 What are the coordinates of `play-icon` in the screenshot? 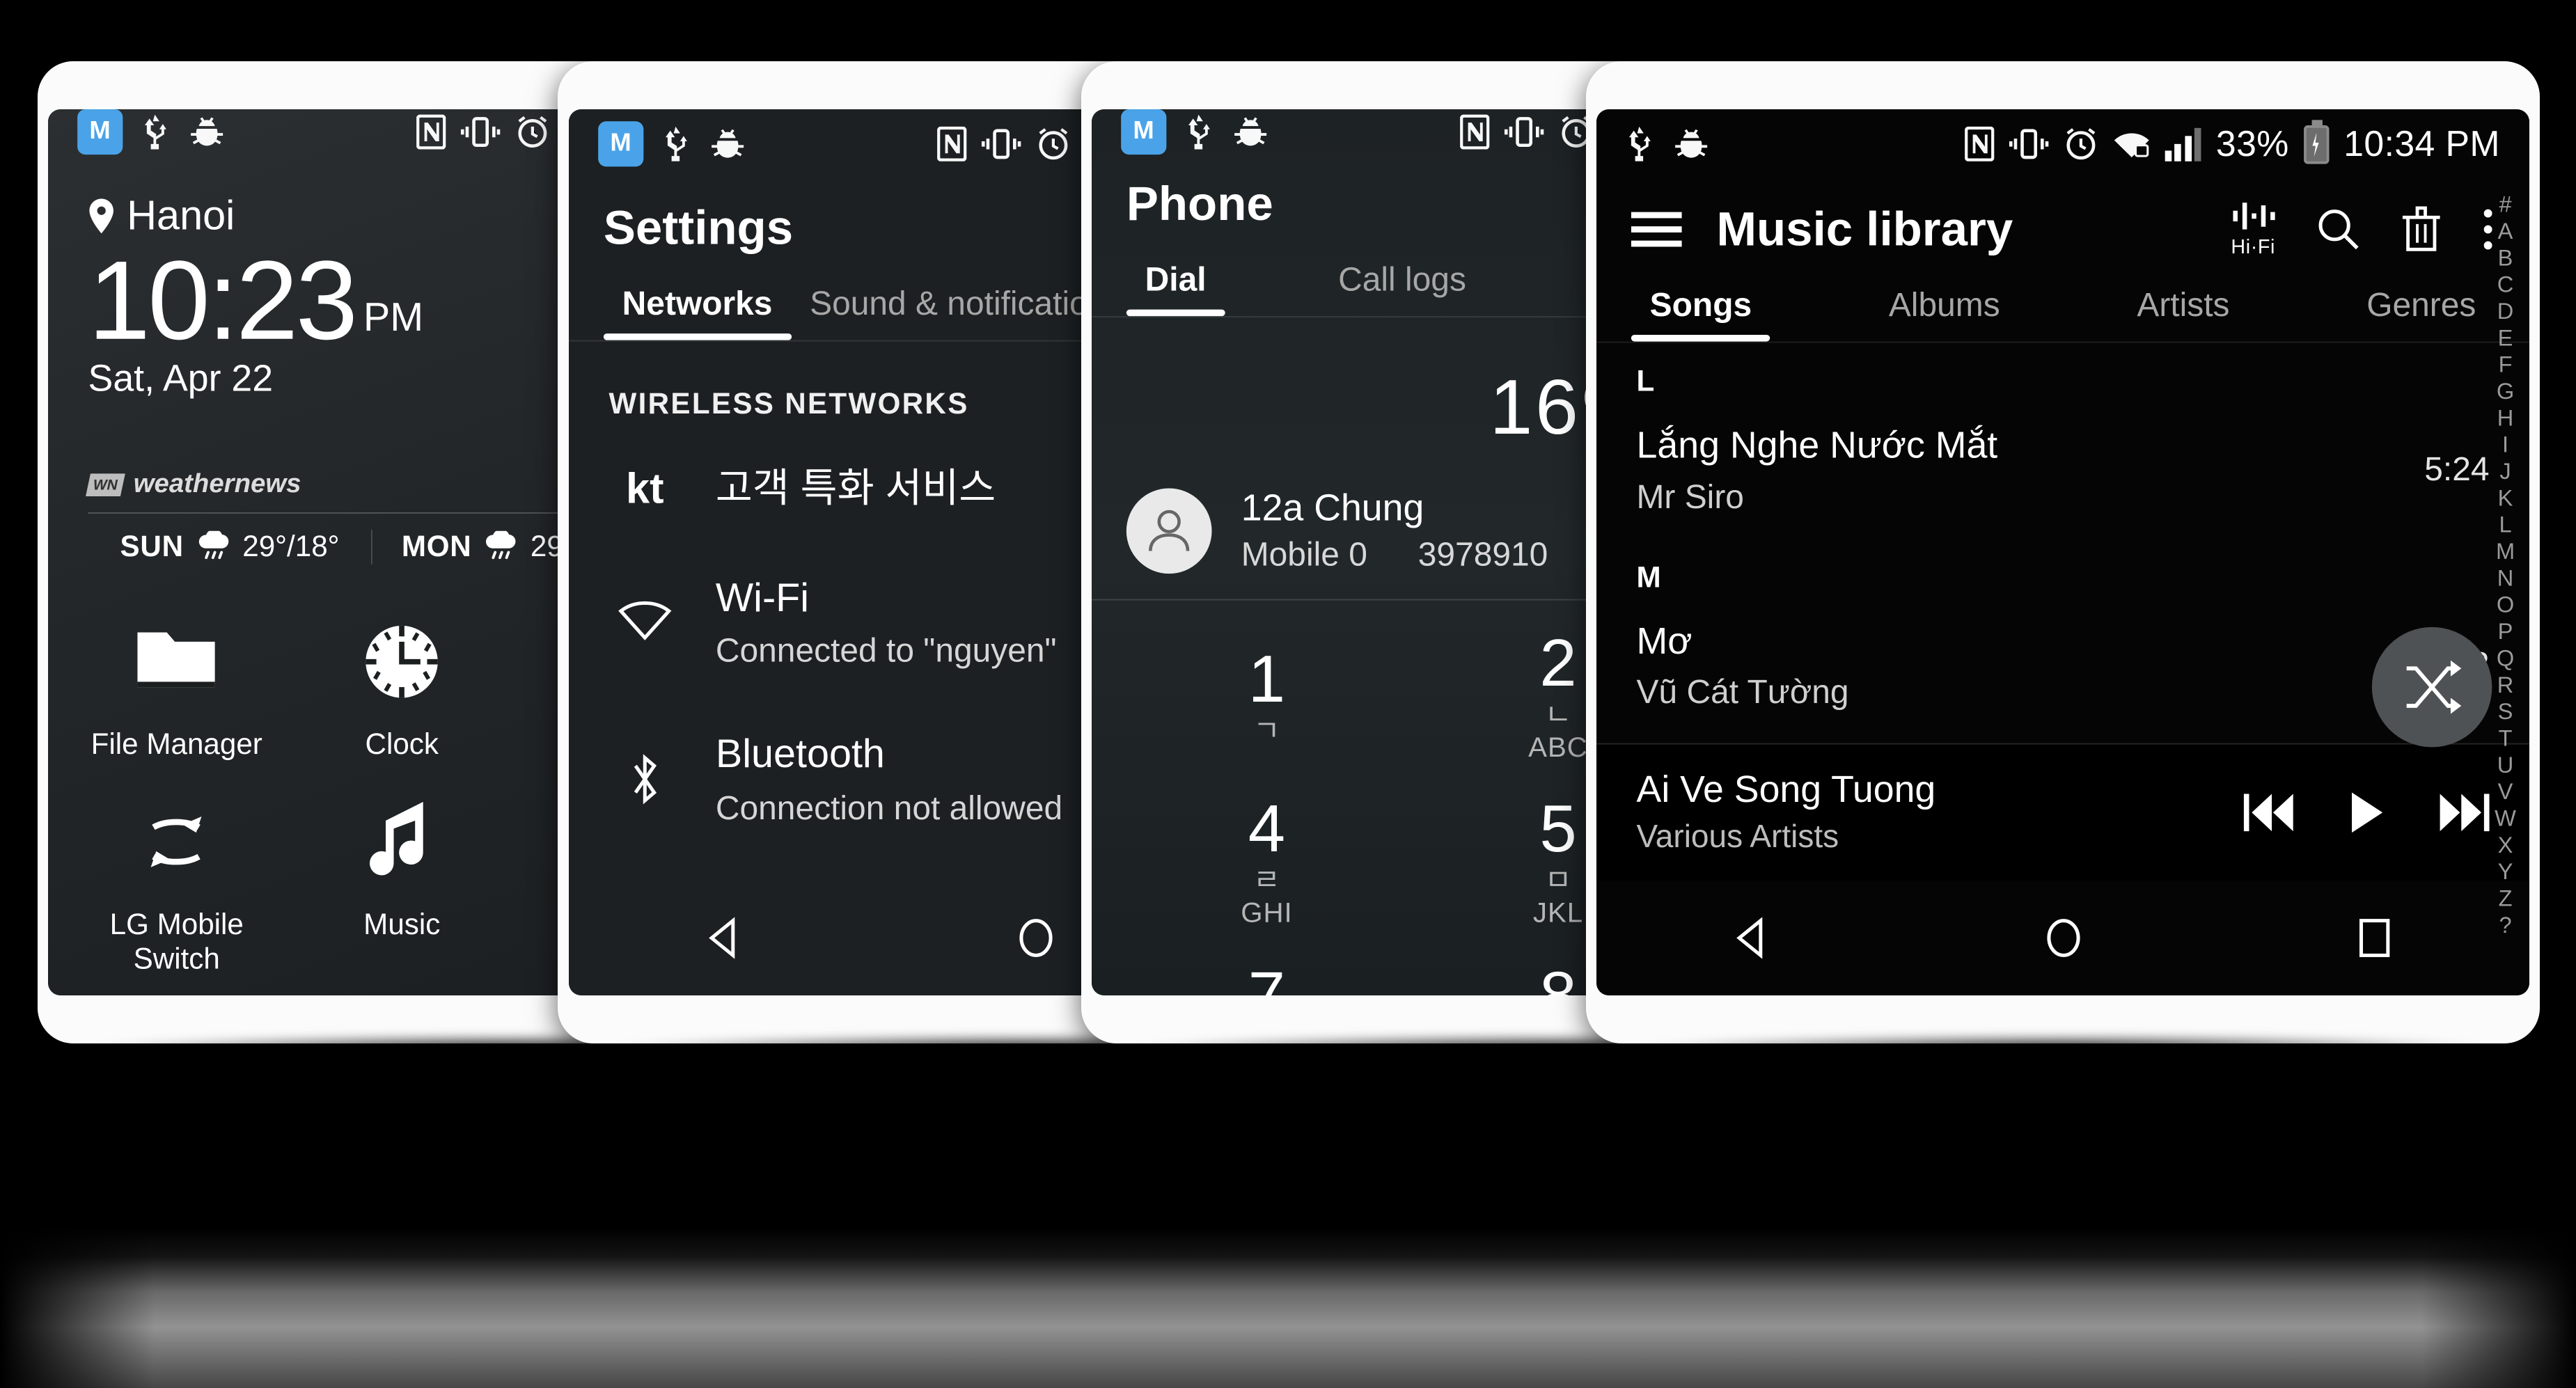 It's located at (2366, 812).